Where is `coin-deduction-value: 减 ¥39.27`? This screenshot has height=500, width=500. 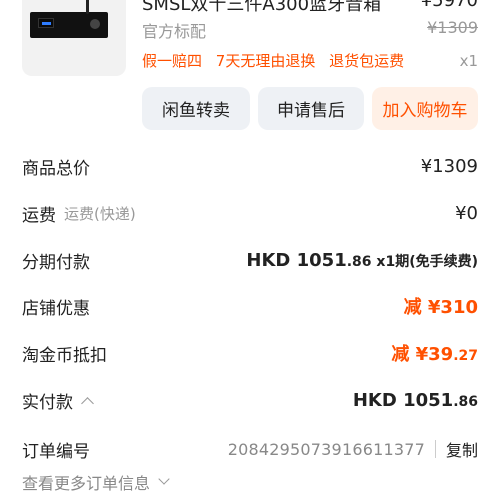 coin-deduction-value: 减 ¥39.27 is located at coordinates (434, 353).